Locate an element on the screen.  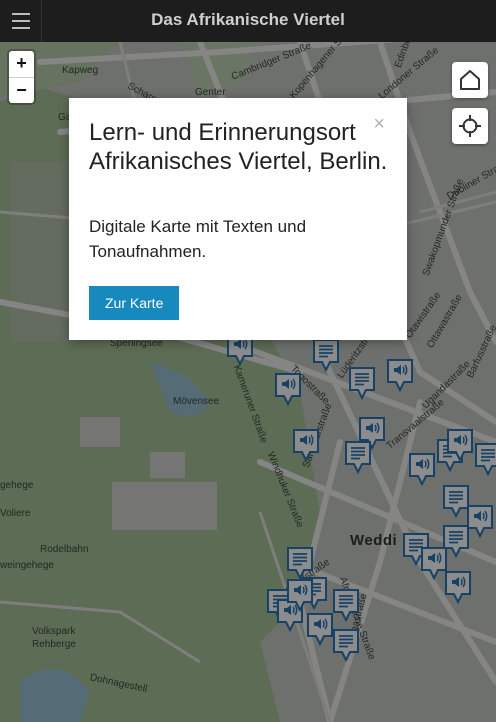
zoom-out-button: − is located at coordinates (21, 90).